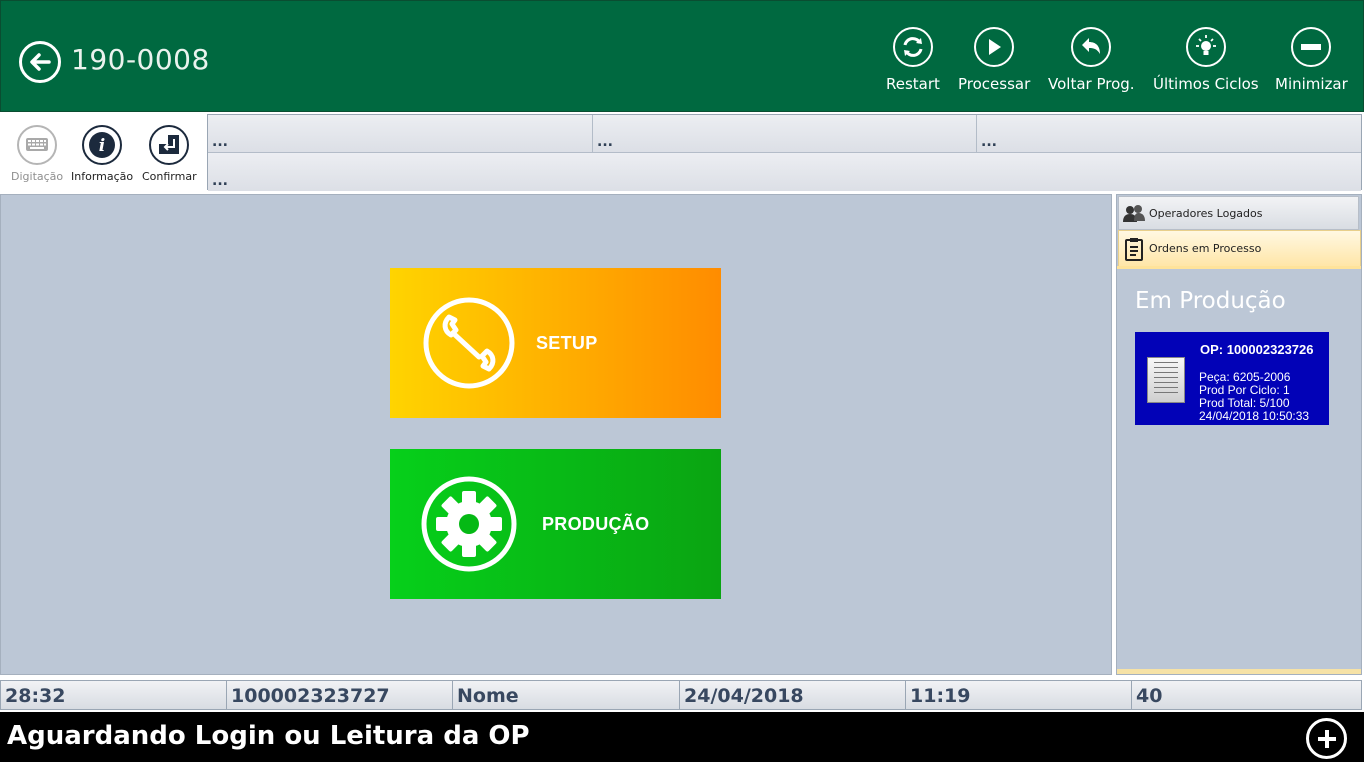 The height and width of the screenshot is (762, 1364). What do you see at coordinates (793, 695) in the screenshot?
I see `status-date: 24/04/2018` at bounding box center [793, 695].